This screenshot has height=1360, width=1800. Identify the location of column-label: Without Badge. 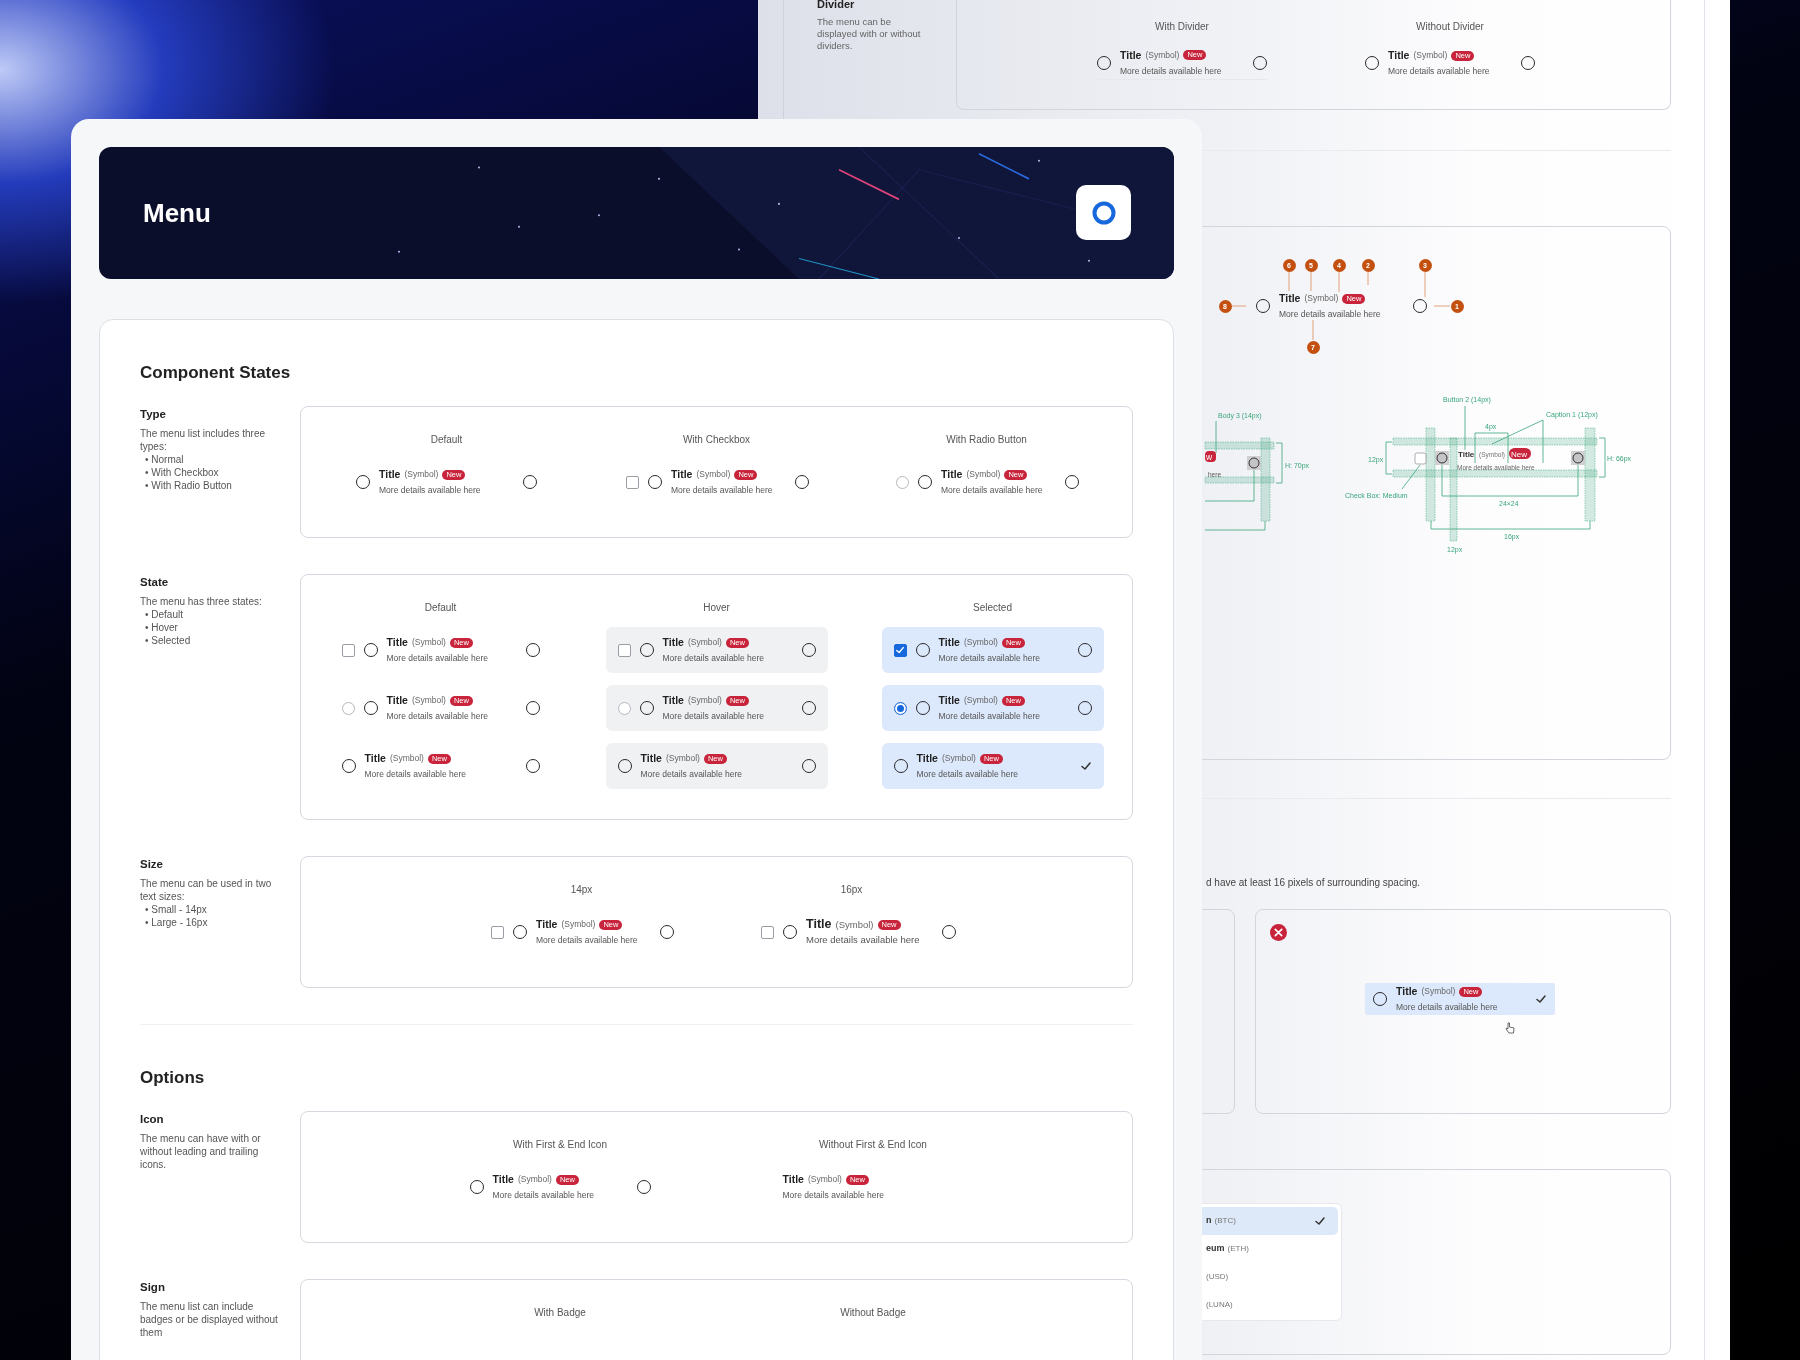
(873, 1313).